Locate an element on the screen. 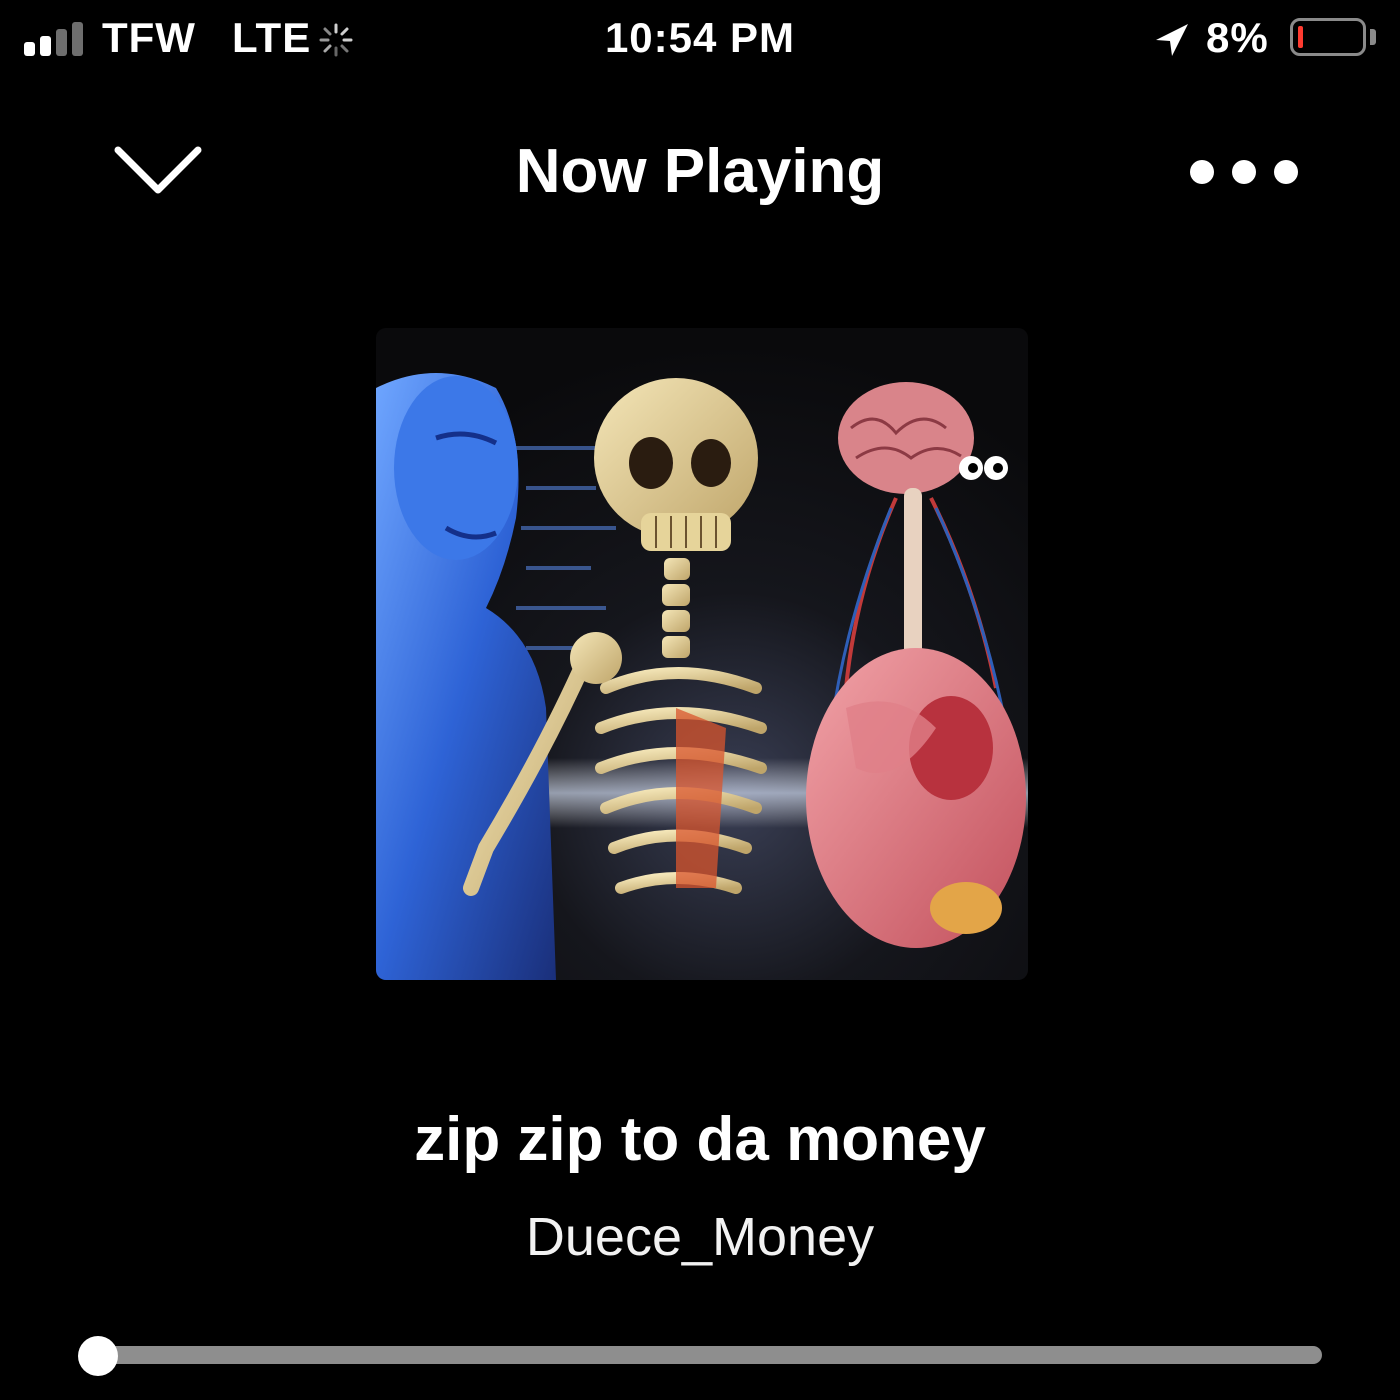 Image resolution: width=1400 pixels, height=1400 pixels. status-bar: TFW LTE 10:54 PM 8% is located at coordinates (700, 40).